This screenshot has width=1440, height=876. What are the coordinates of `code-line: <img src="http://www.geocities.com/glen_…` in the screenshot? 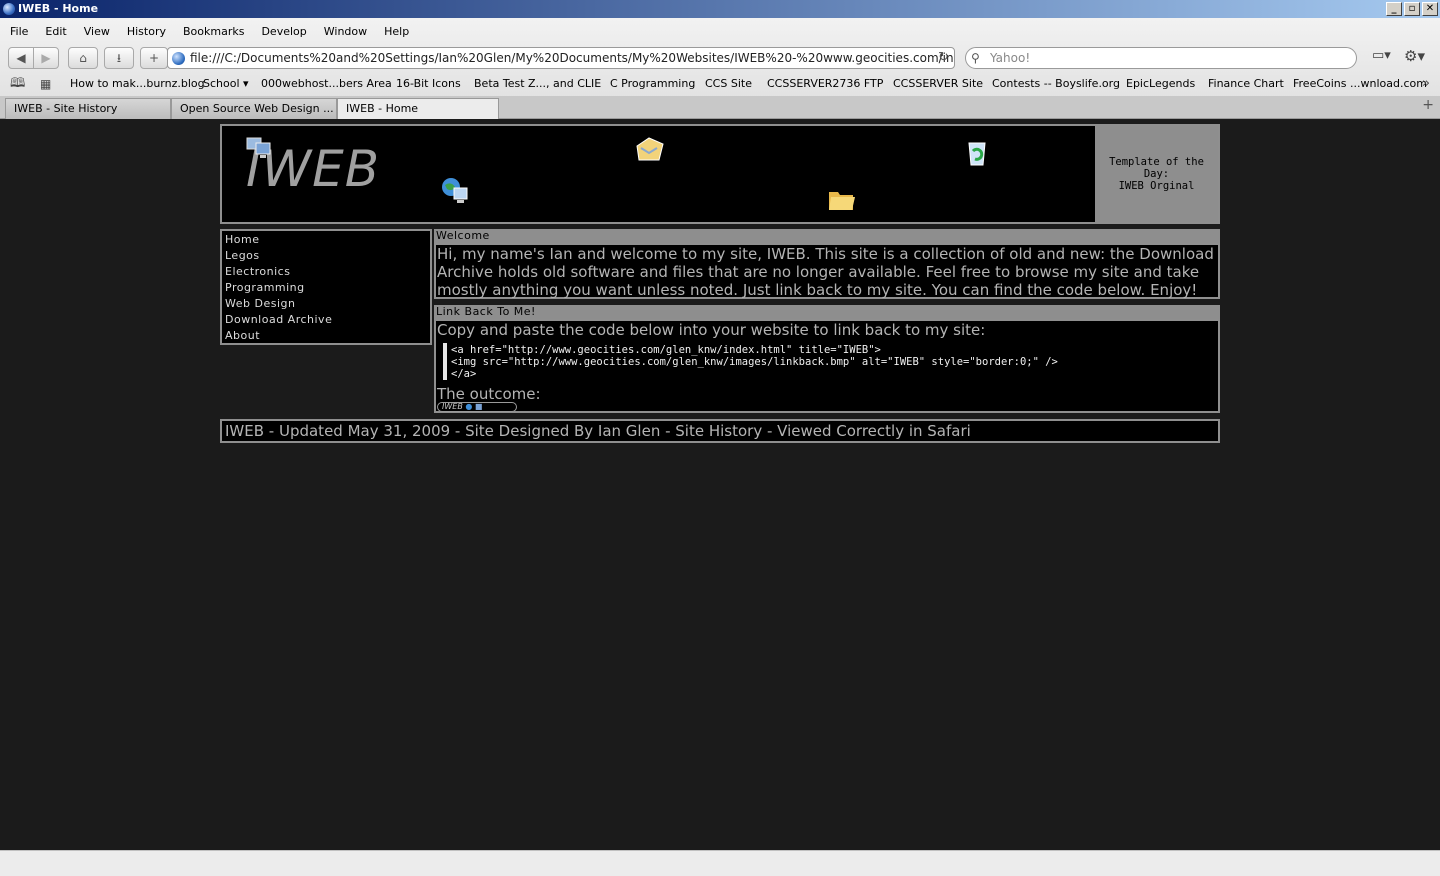 It's located at (754, 362).